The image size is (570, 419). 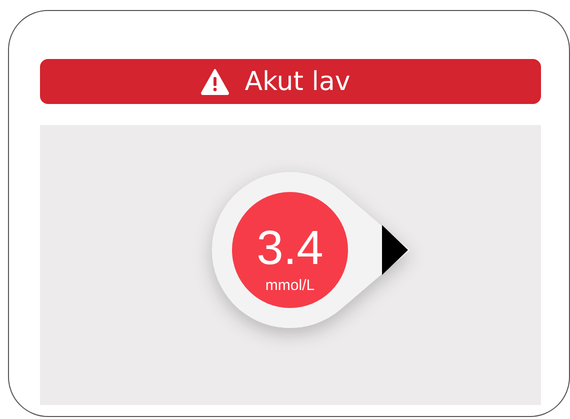 What do you see at coordinates (289, 248) in the screenshot?
I see `glucose-value: 3.4` at bounding box center [289, 248].